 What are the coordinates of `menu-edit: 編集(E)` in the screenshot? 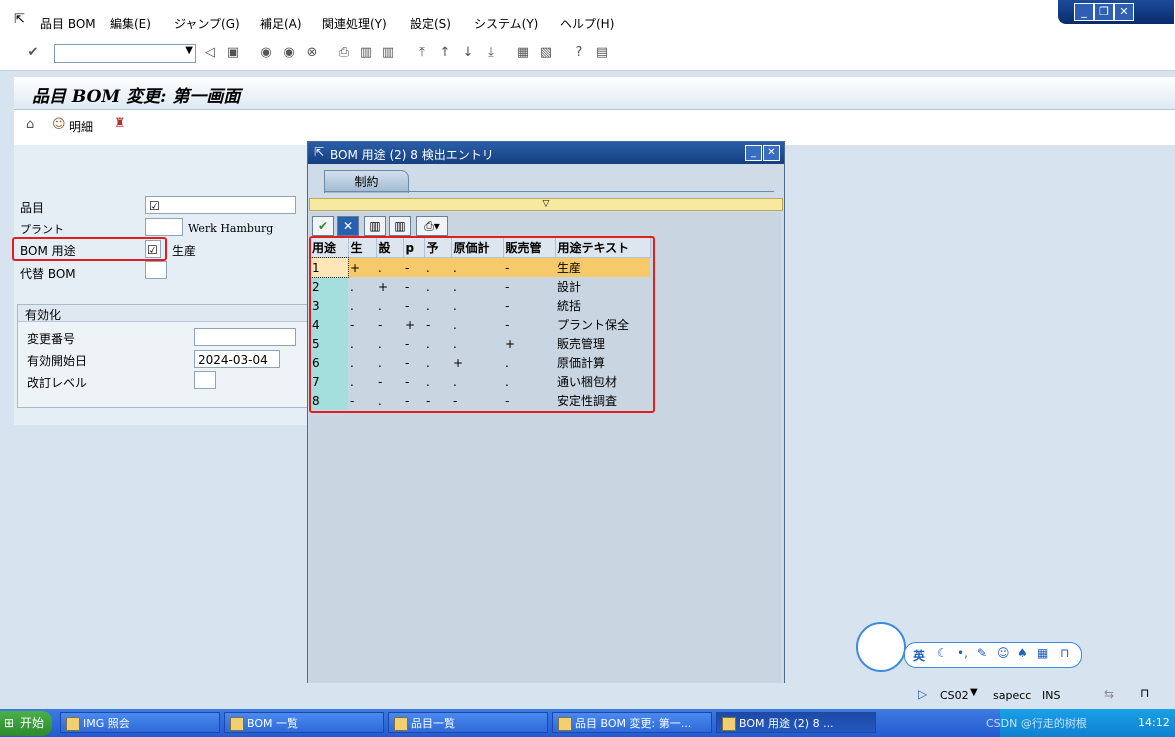 It's located at (130, 23).